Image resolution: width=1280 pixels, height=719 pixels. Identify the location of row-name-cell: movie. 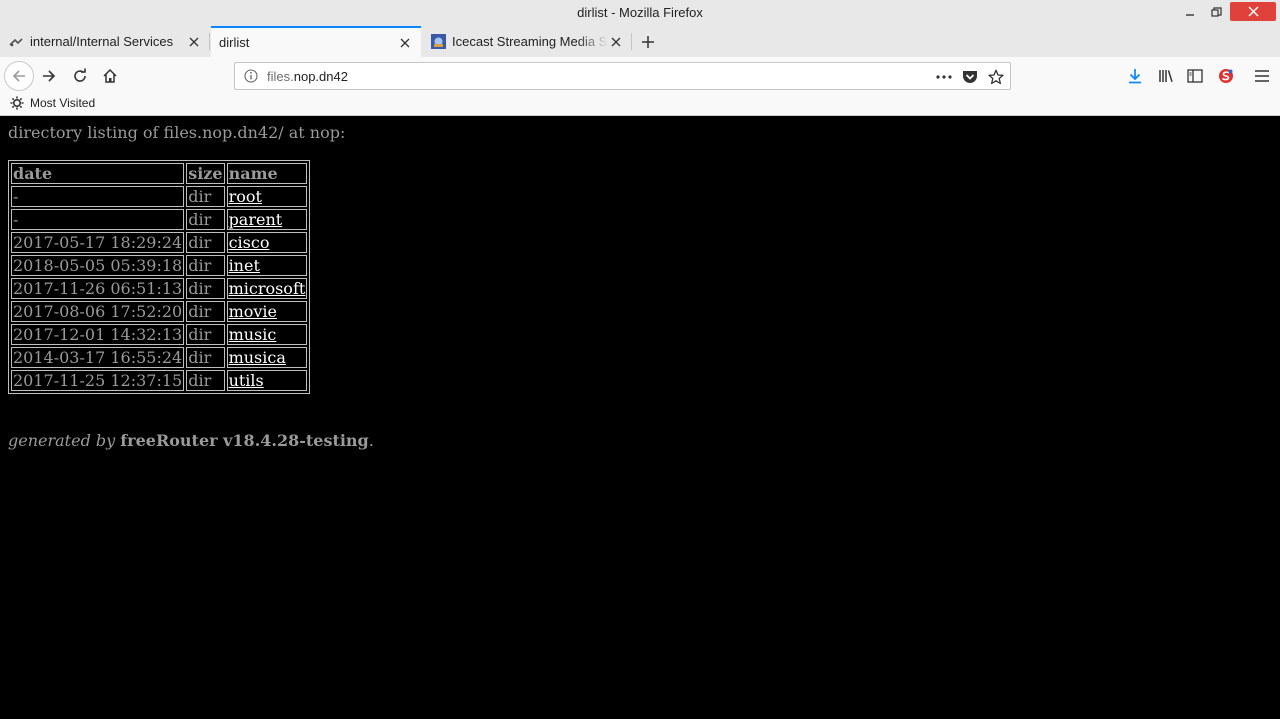
(267, 311).